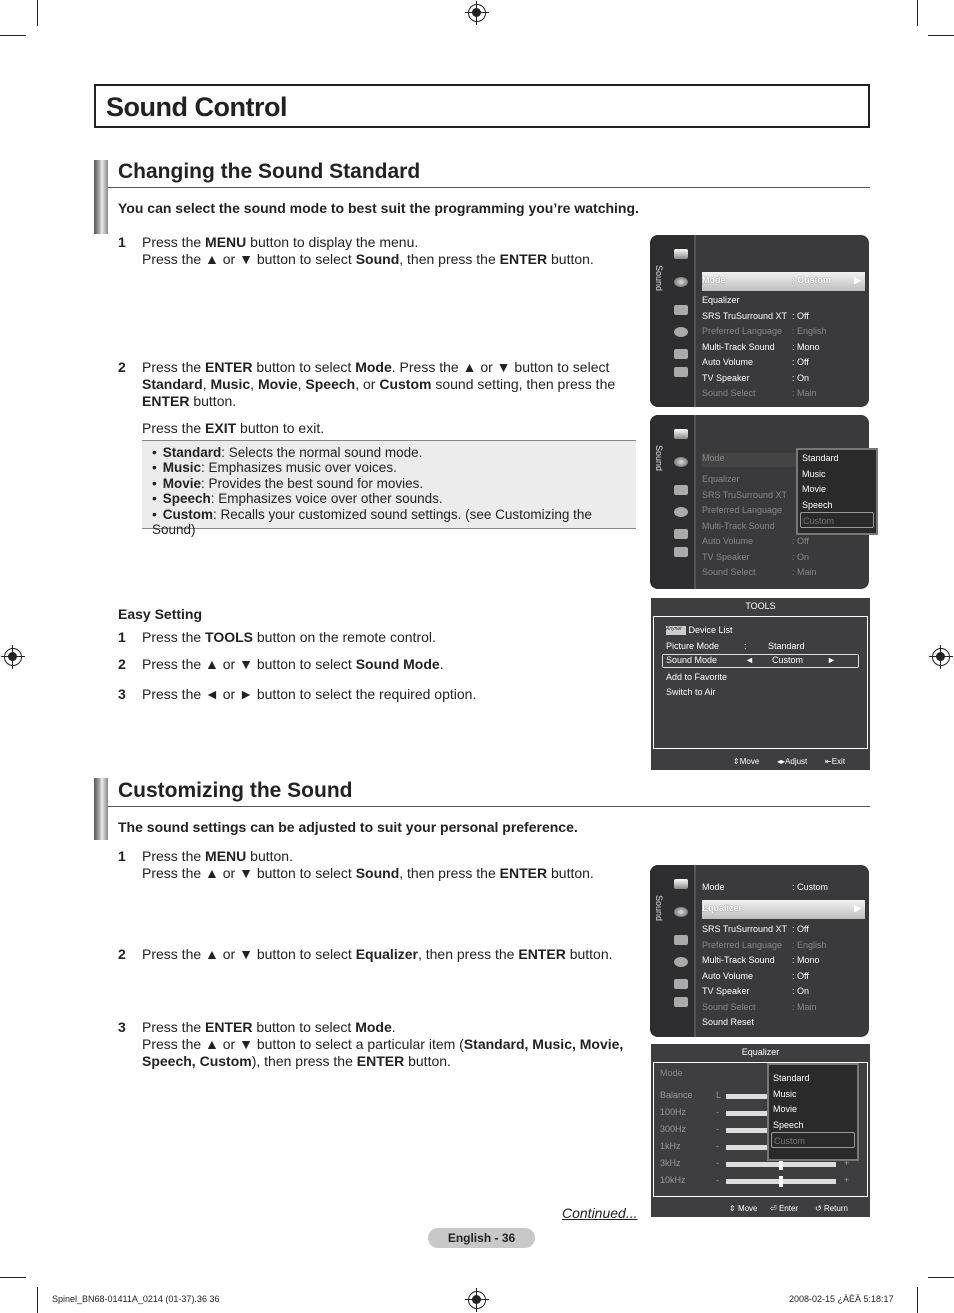 This screenshot has width=954, height=1313. I want to click on menu-row-tv-speaker: TV Speaker: On, so click(783, 993).